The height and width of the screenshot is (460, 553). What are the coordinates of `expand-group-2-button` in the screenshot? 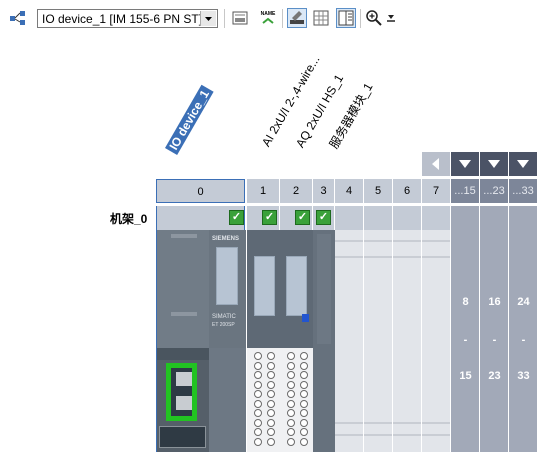 It's located at (494, 164).